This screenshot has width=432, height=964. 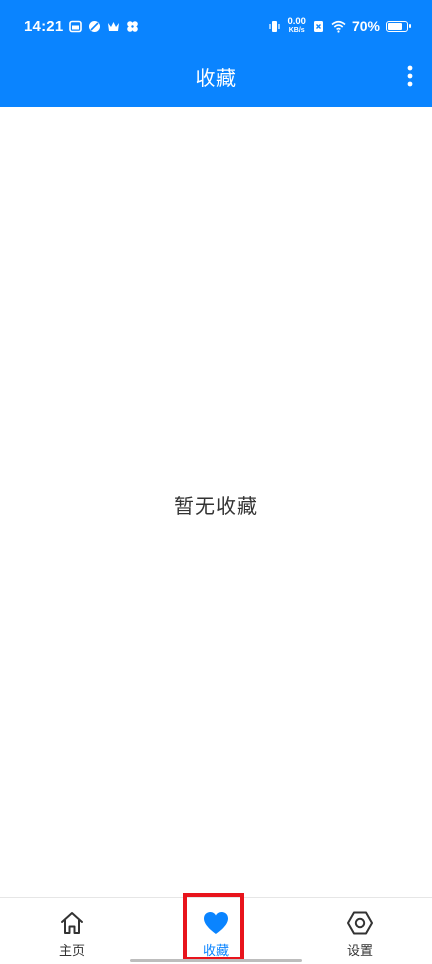 I want to click on nav-item-home-label: 主页, so click(x=71, y=951).